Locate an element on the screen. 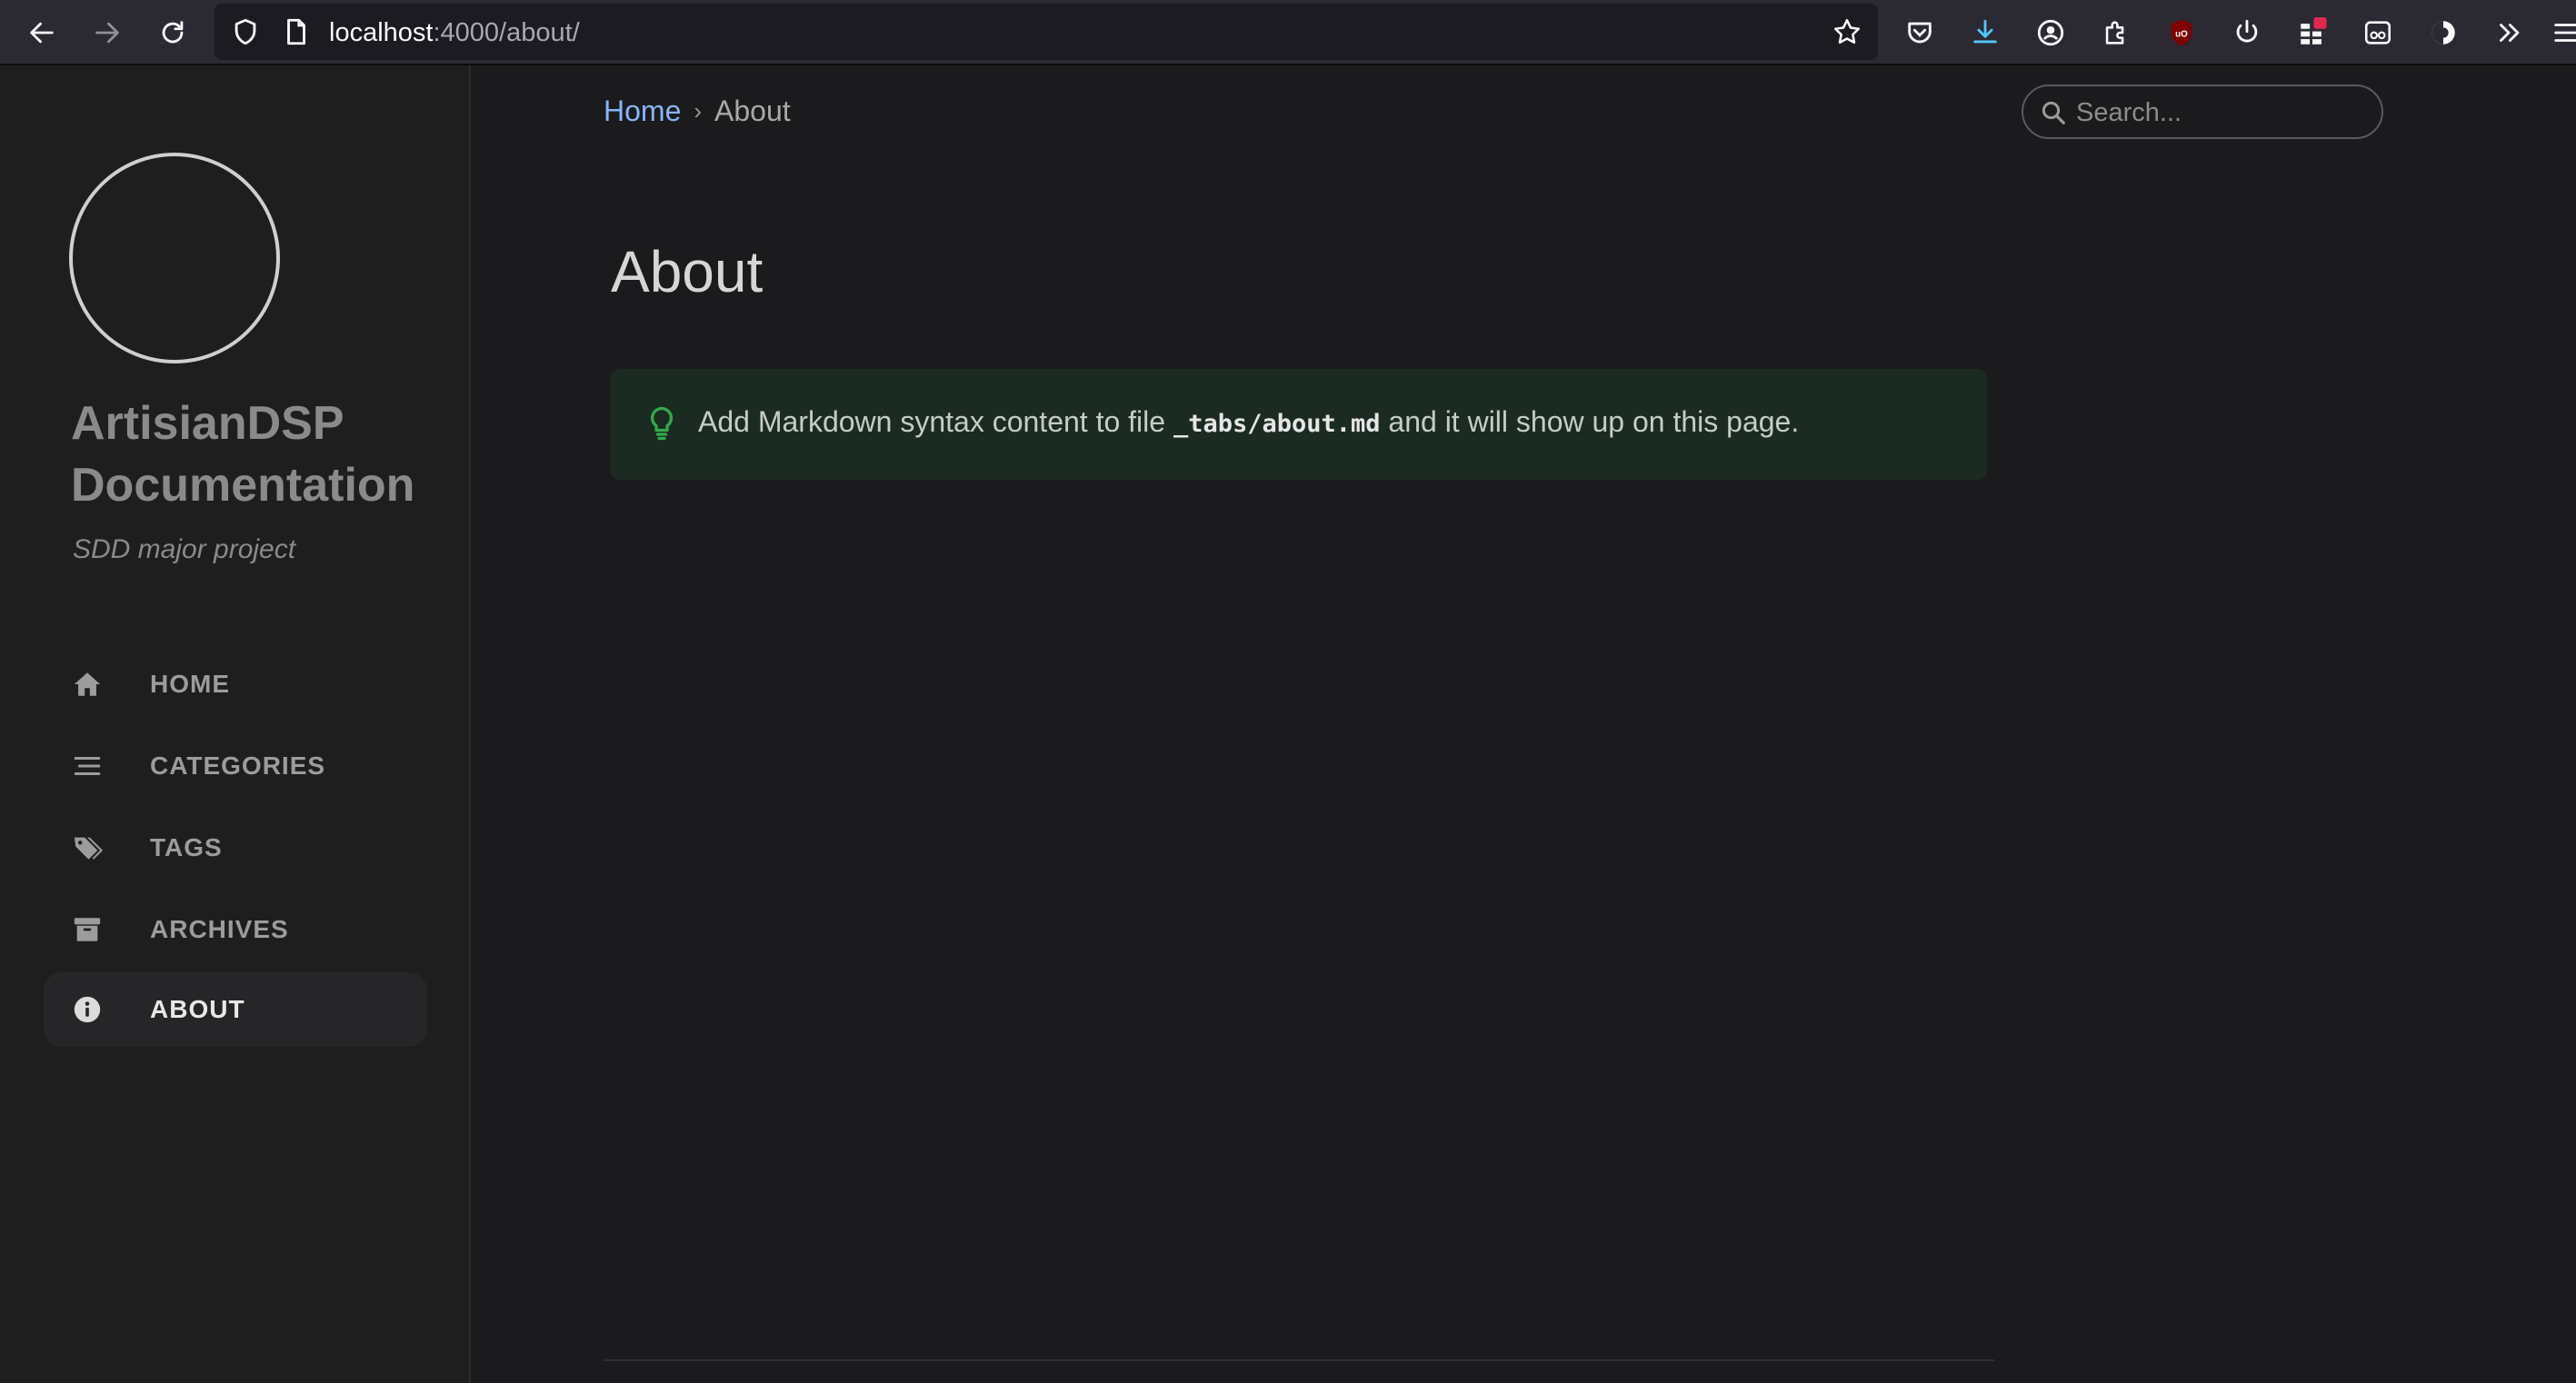 This screenshot has height=1383, width=2576. page-icon is located at coordinates (296, 32).